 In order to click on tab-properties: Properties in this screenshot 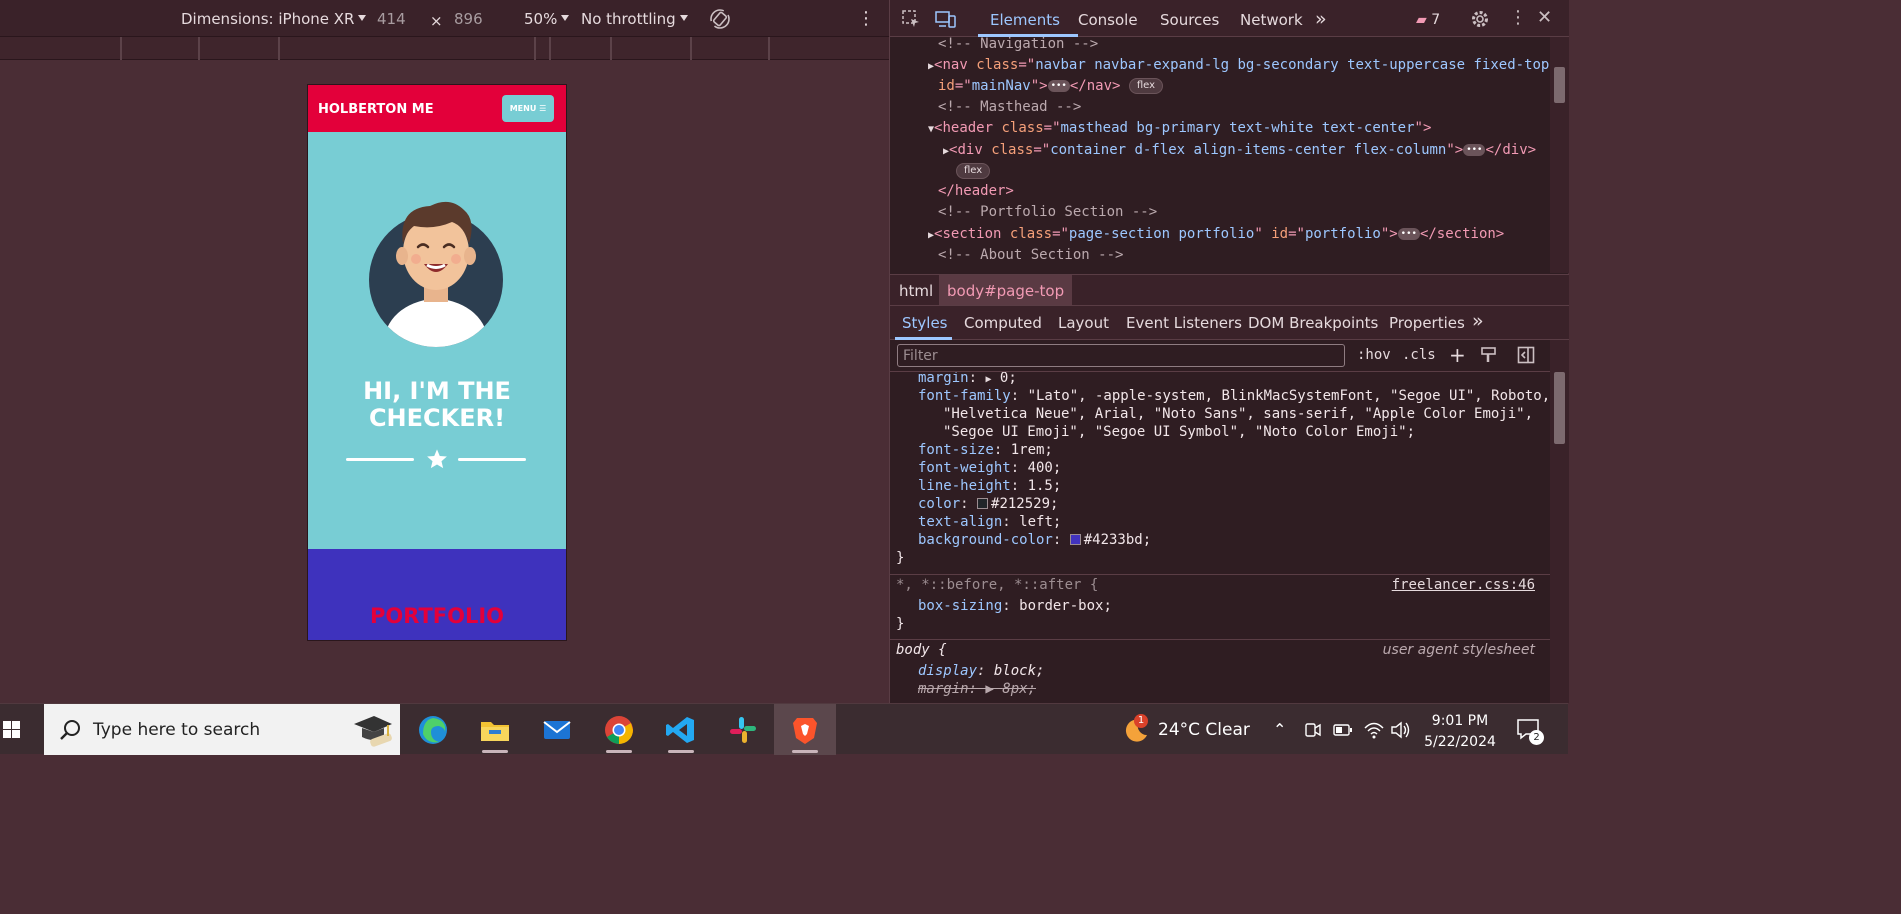, I will do `click(1427, 323)`.